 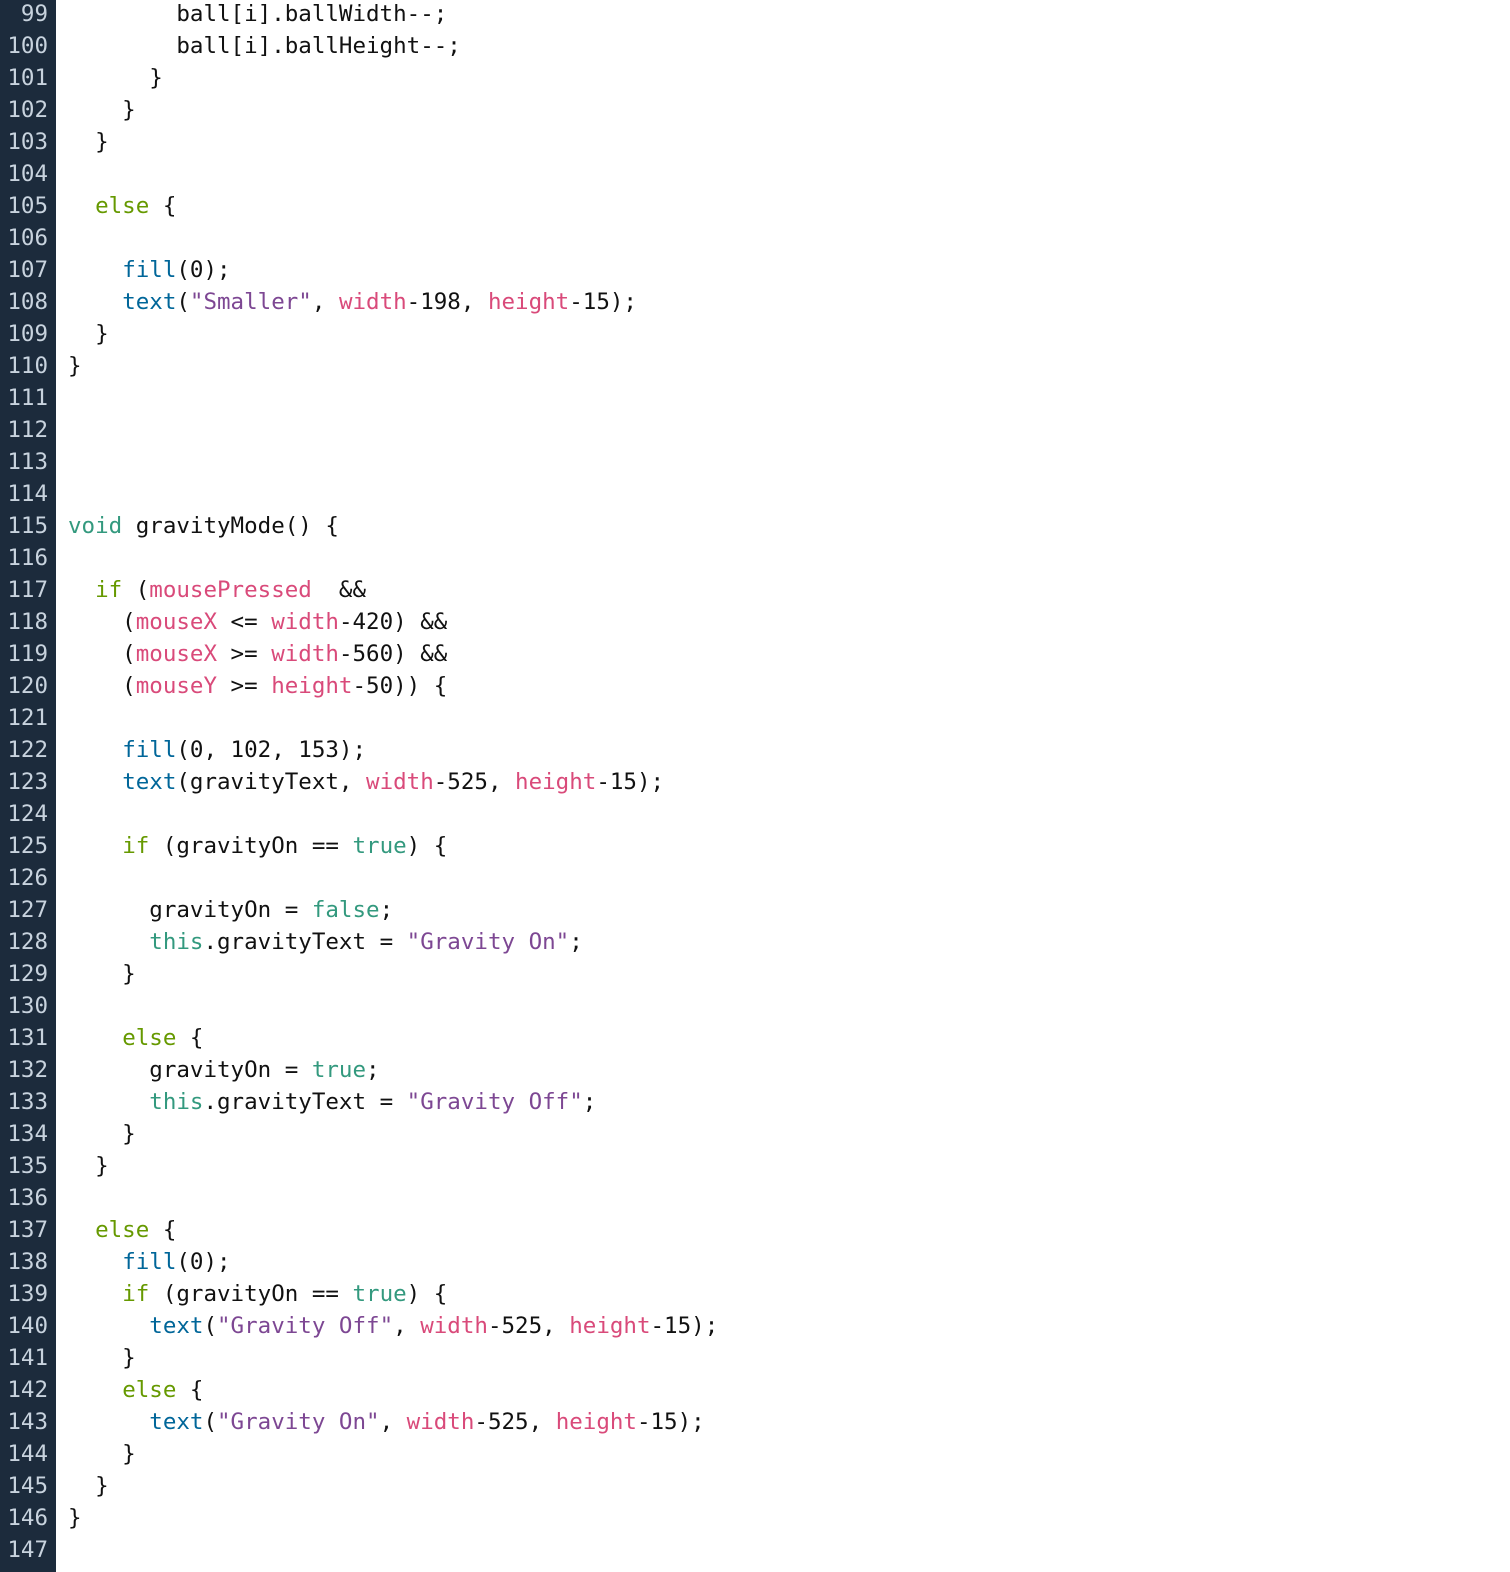 What do you see at coordinates (755, 750) in the screenshot?
I see `code-line: 122 fill(0, 102, 153);` at bounding box center [755, 750].